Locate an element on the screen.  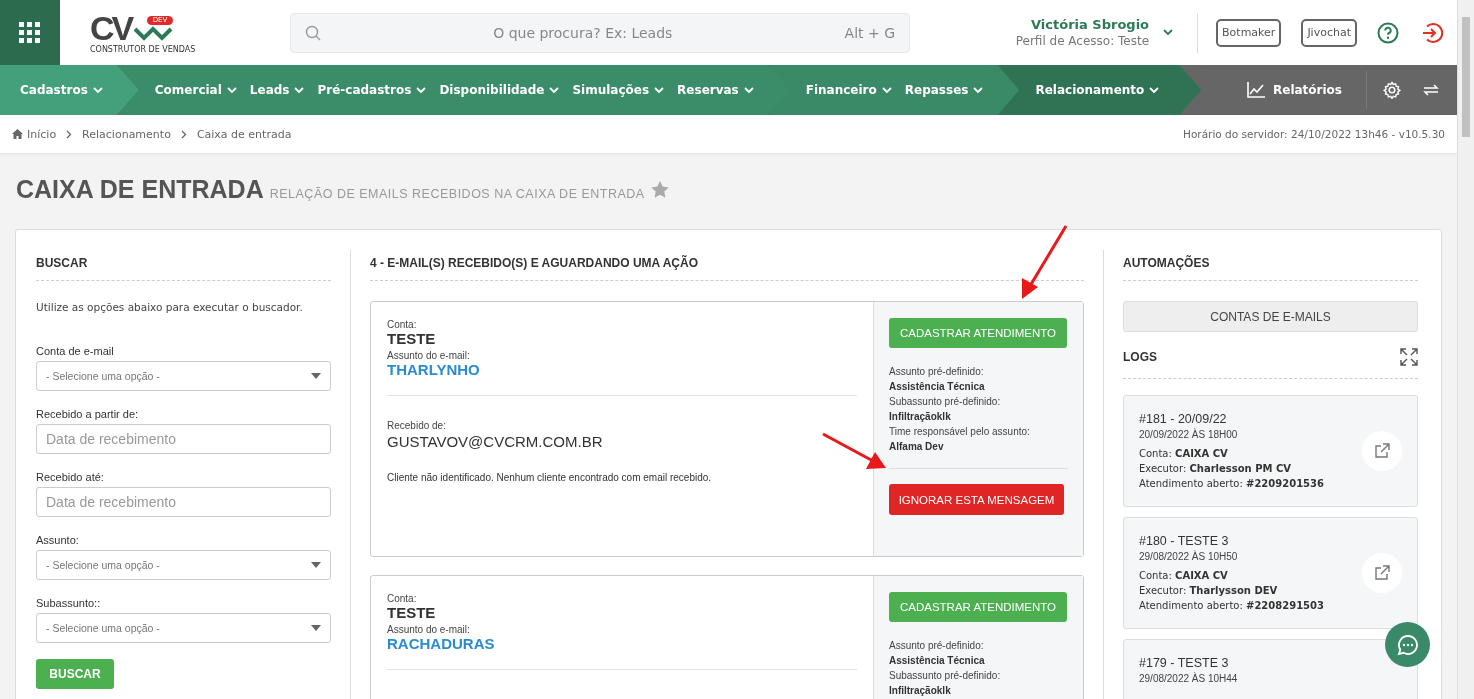
field-label: Assunto: is located at coordinates (58, 540).